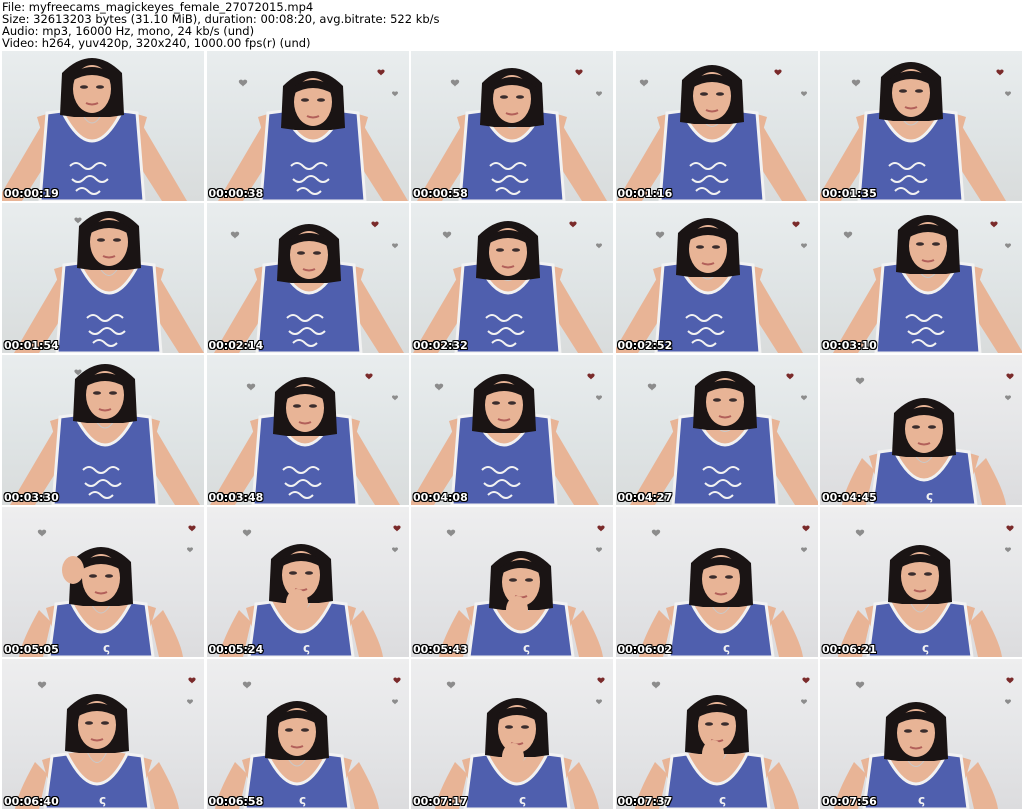 This screenshot has width=1024, height=811. What do you see at coordinates (103, 582) in the screenshot?
I see `video-thumbnail: ς 00:05:05` at bounding box center [103, 582].